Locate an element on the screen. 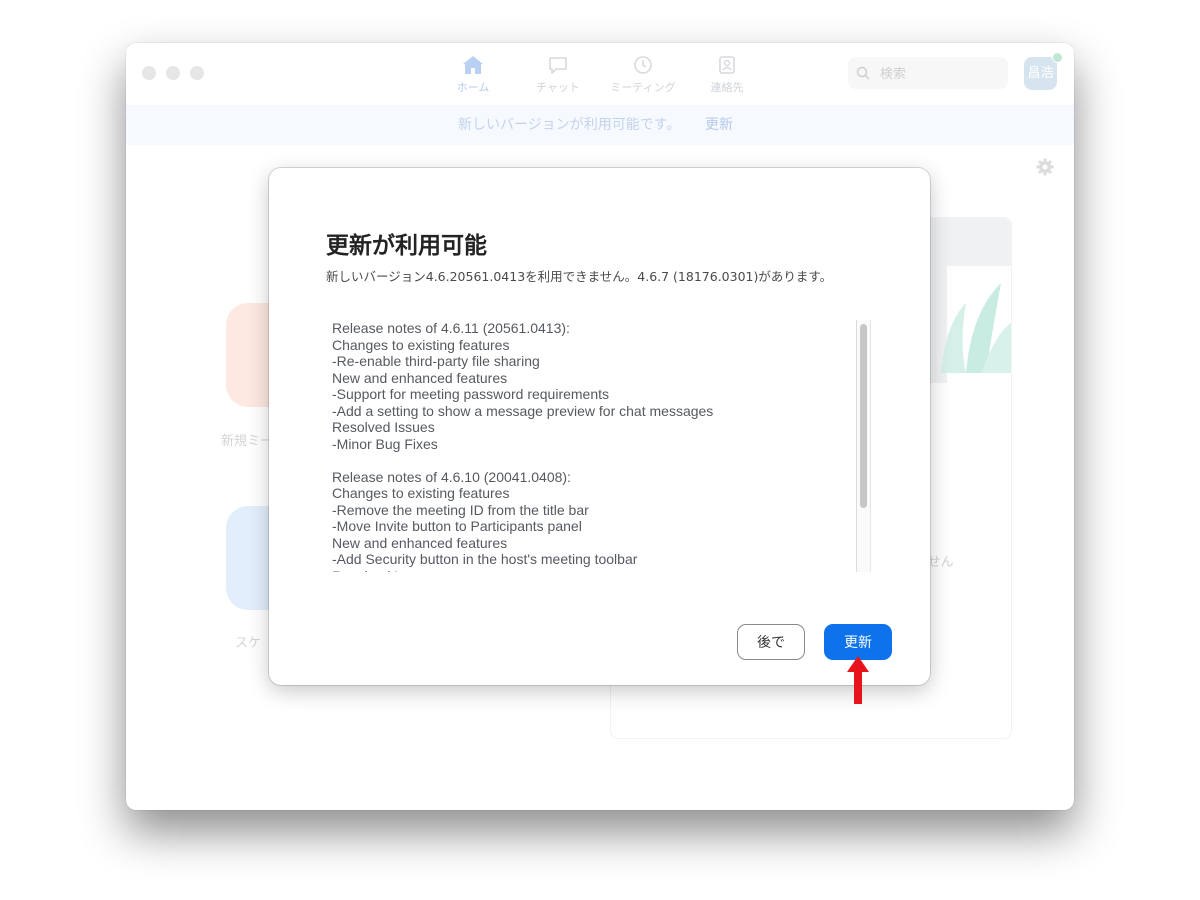  dialog-title: 更新が利用可能 is located at coordinates (406, 246).